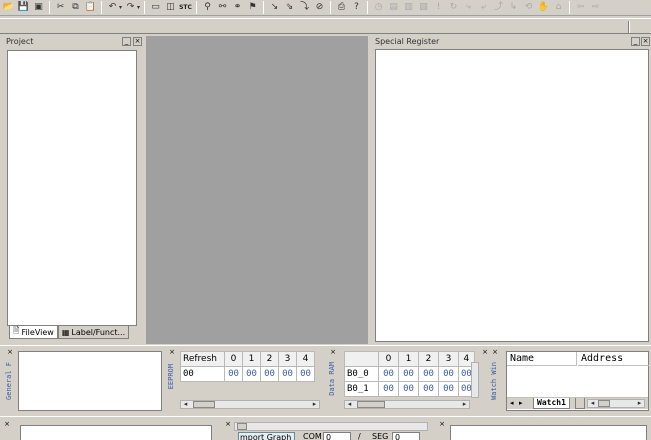  Describe the element at coordinates (548, 432) in the screenshot. I see `bottom-right-panel` at that location.